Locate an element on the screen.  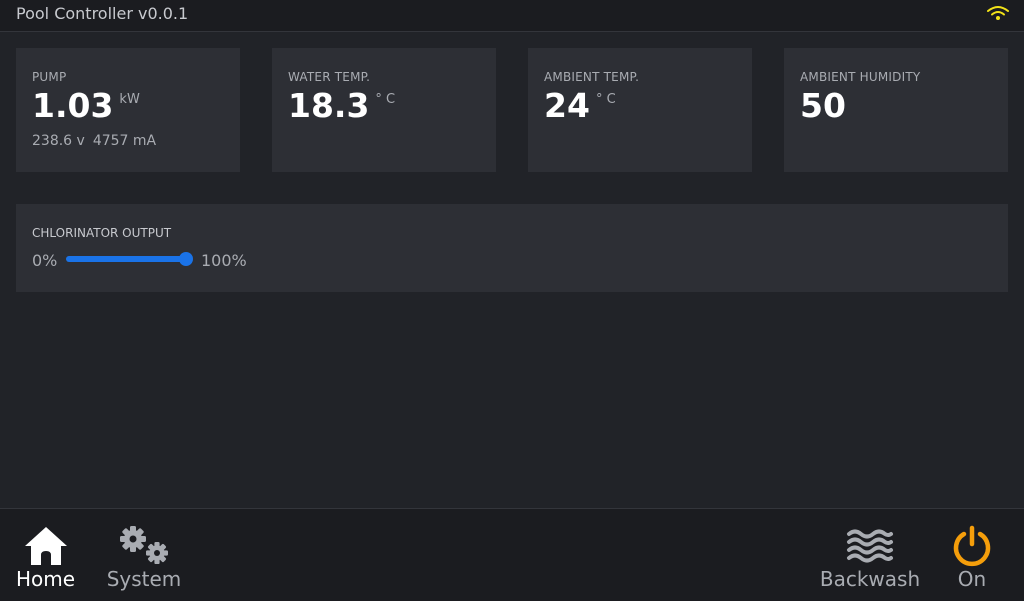
power-icon is located at coordinates (972, 546).